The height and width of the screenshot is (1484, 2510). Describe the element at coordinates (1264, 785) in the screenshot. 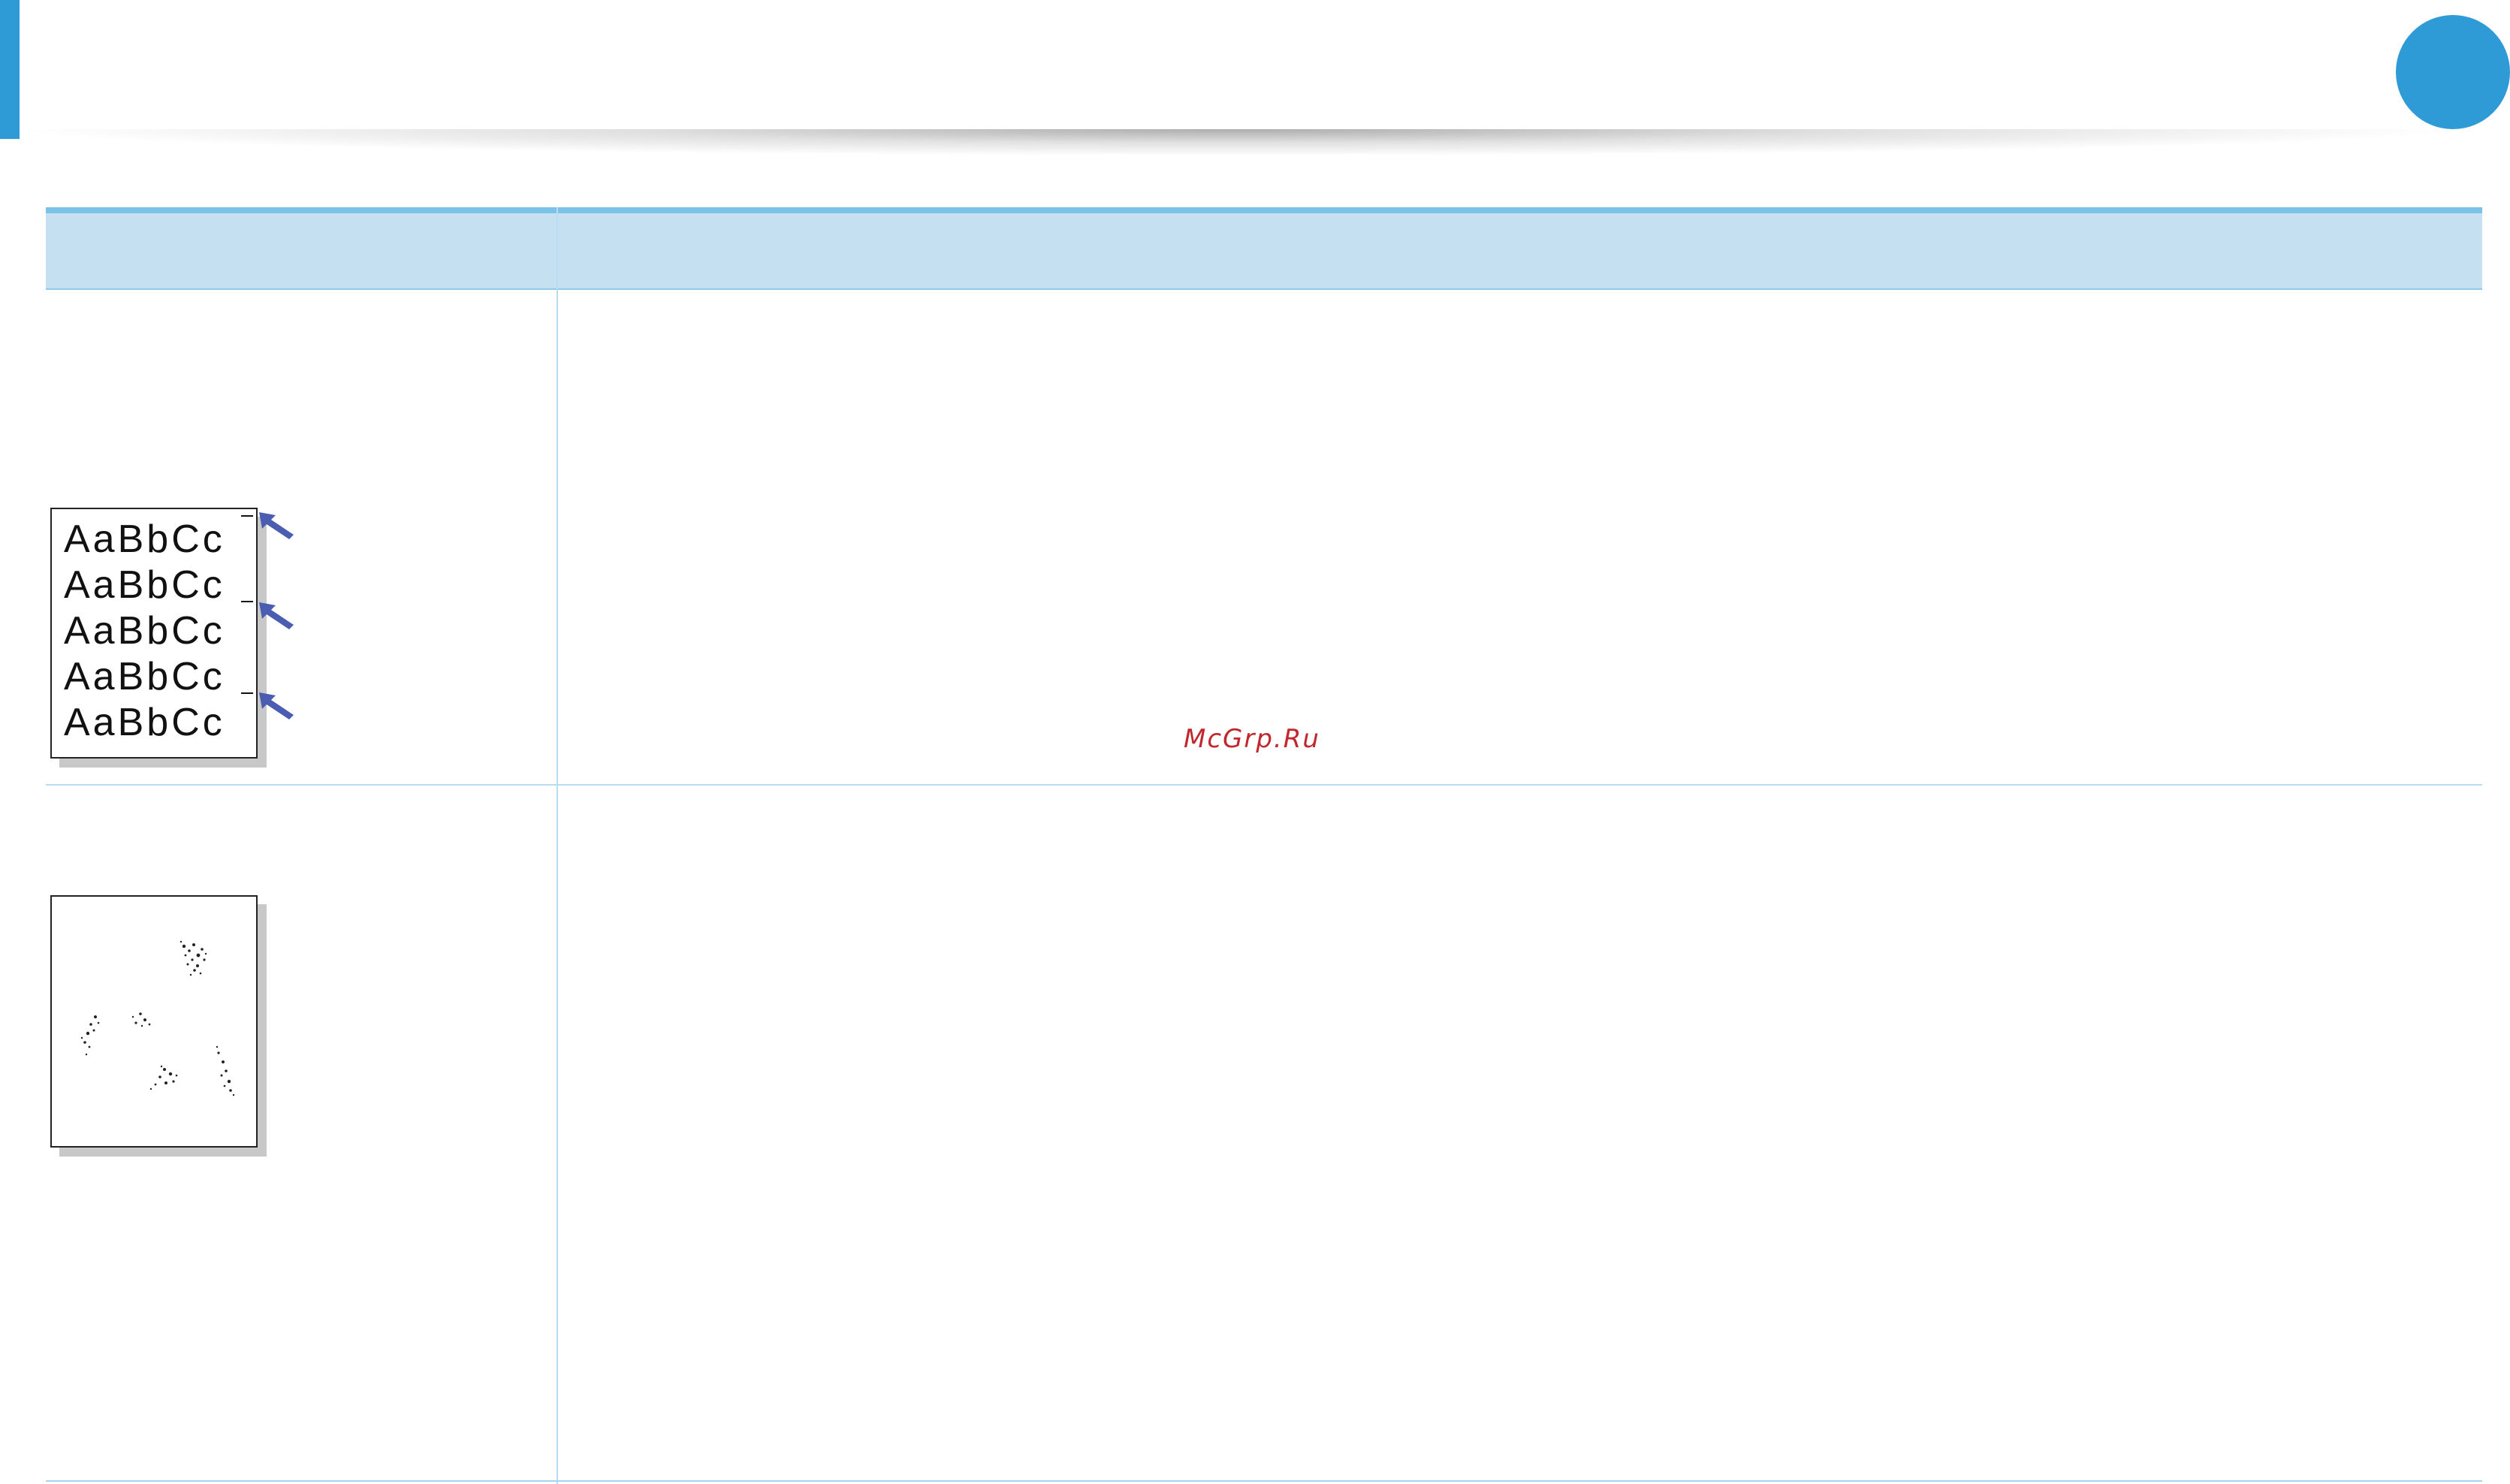

I see `row-divider` at that location.